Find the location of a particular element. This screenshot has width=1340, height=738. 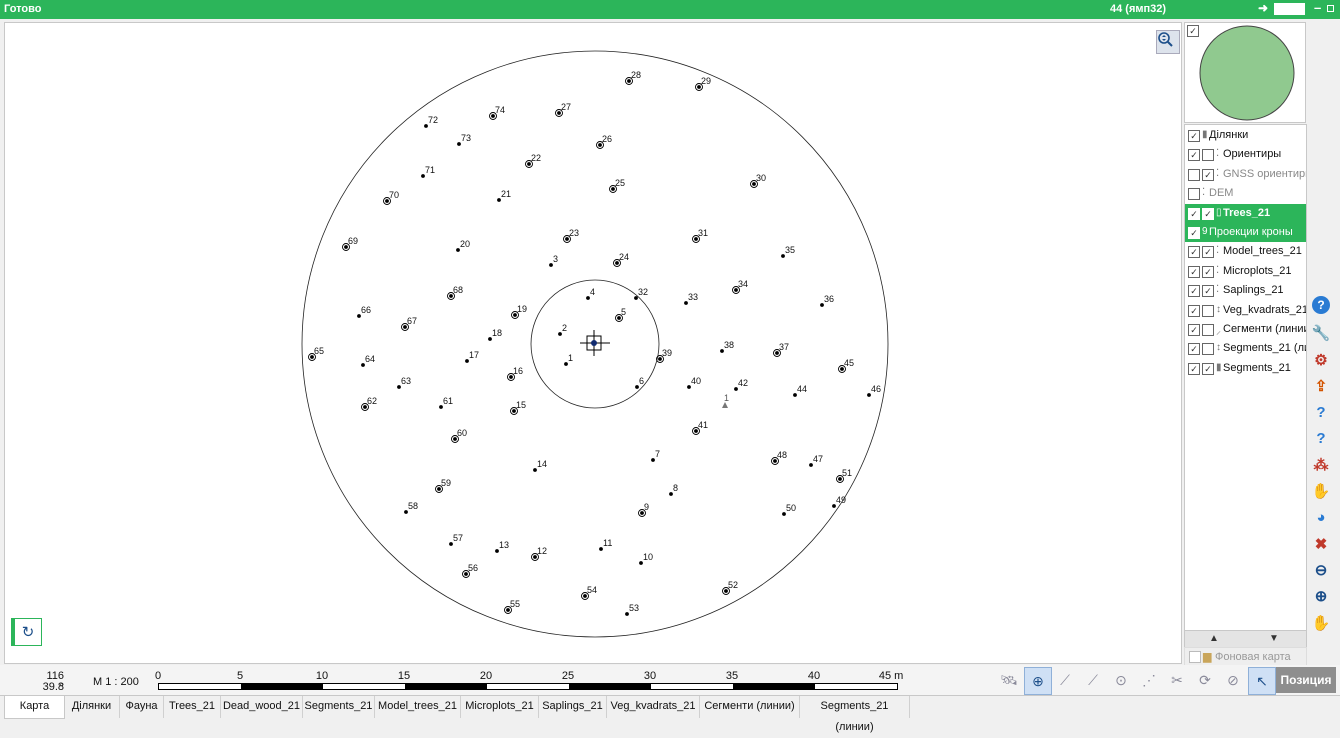

basemap-toggle: ▆ Фоновая карта is located at coordinates (1245, 656).